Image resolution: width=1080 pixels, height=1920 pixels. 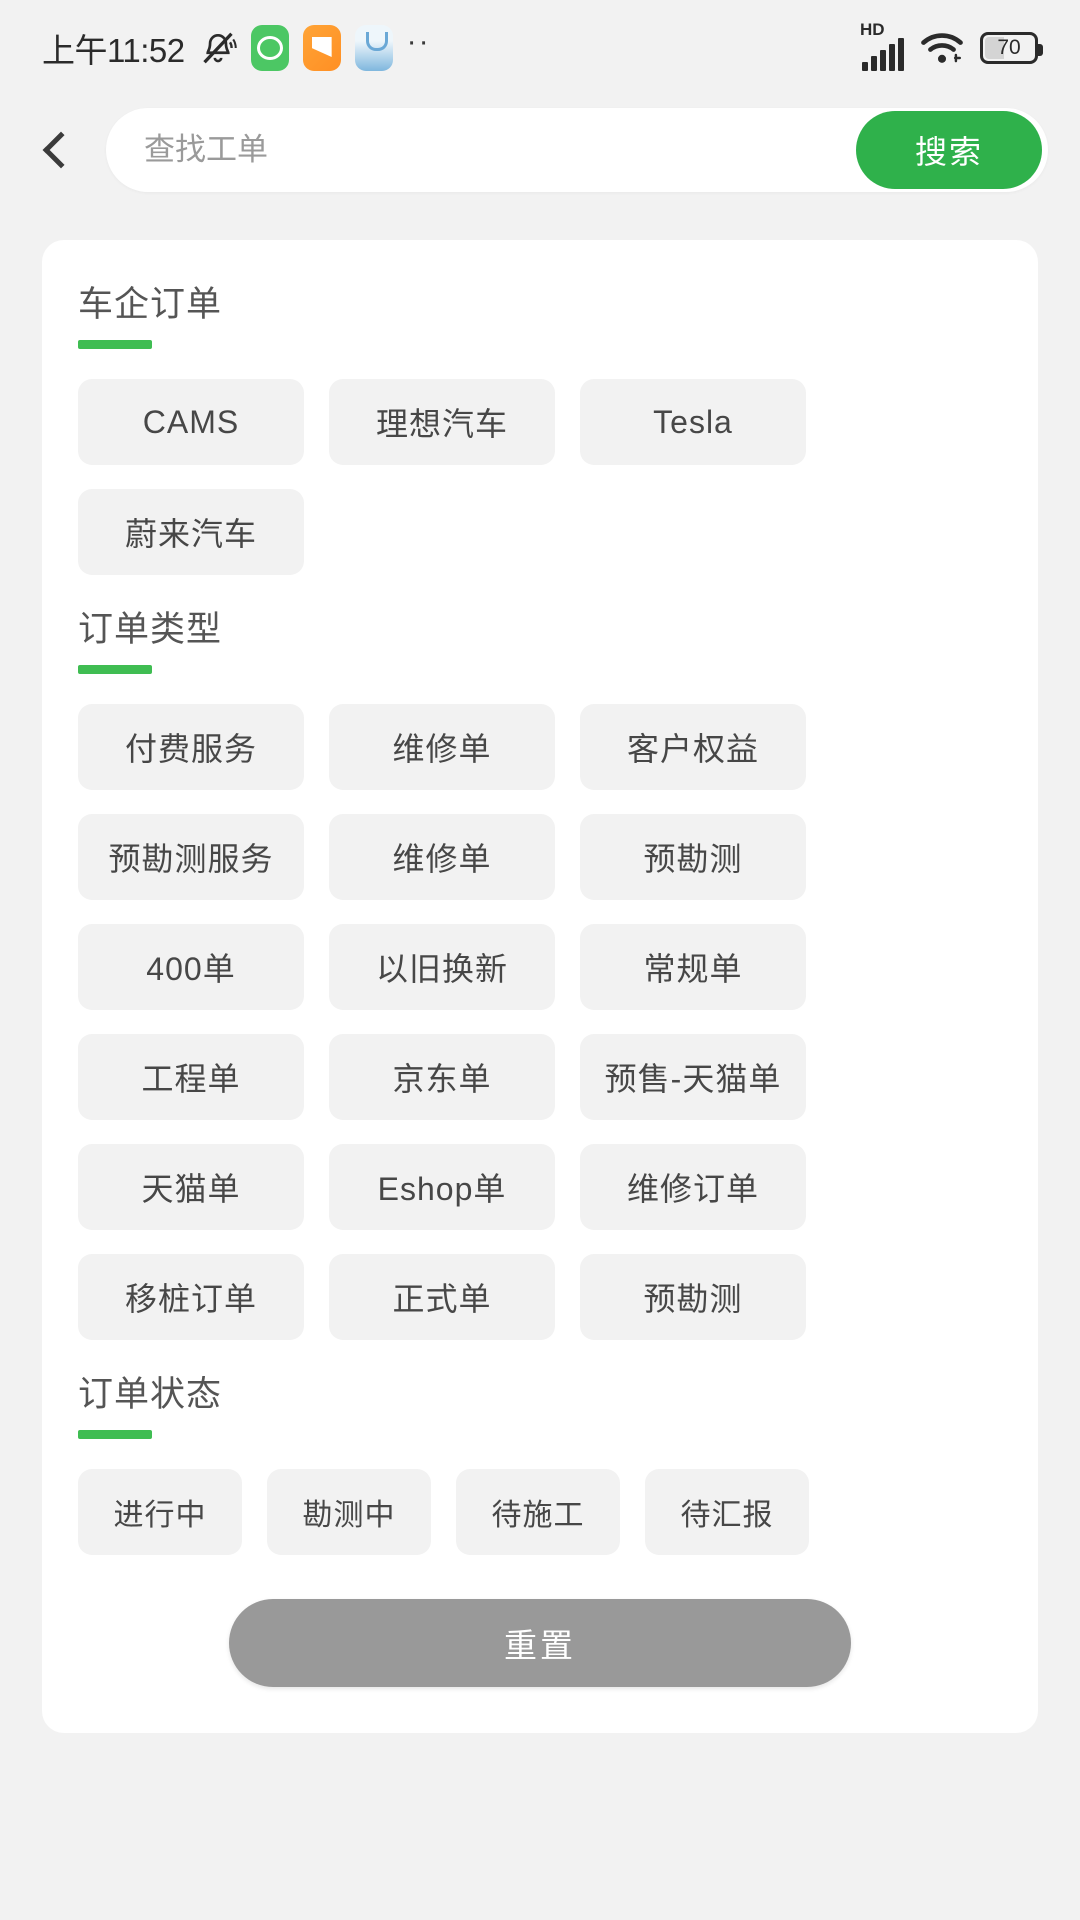 I want to click on chip-group-order-status: 进行中 勘测中 待施工 待汇报, so click(x=540, y=1512).